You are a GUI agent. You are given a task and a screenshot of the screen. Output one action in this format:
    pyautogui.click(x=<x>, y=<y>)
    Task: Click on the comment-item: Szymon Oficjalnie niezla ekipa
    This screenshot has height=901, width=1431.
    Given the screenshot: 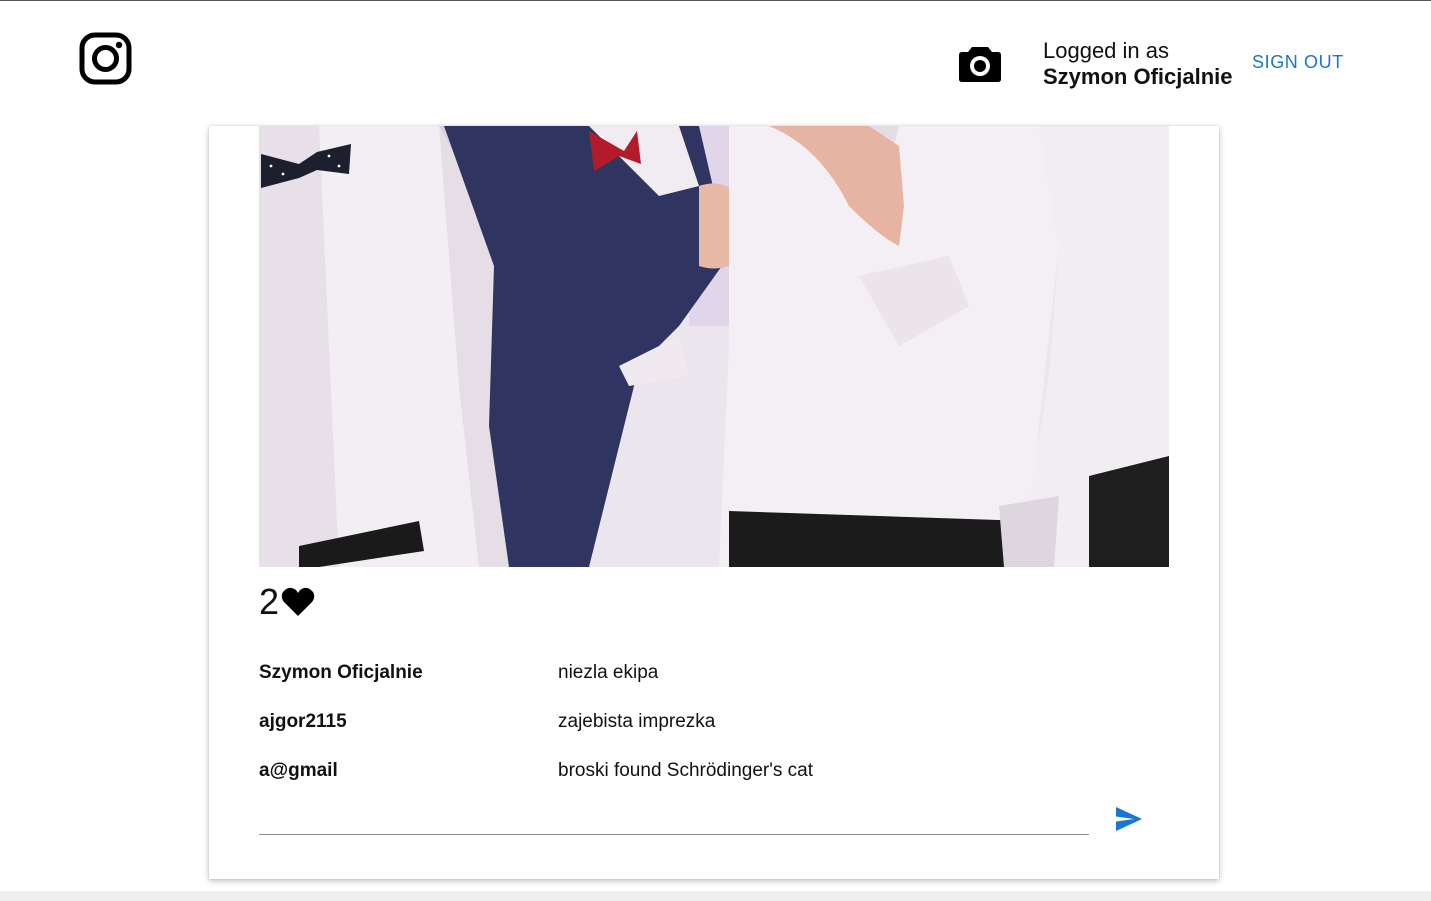 What is the action you would take?
    pyautogui.click(x=714, y=685)
    